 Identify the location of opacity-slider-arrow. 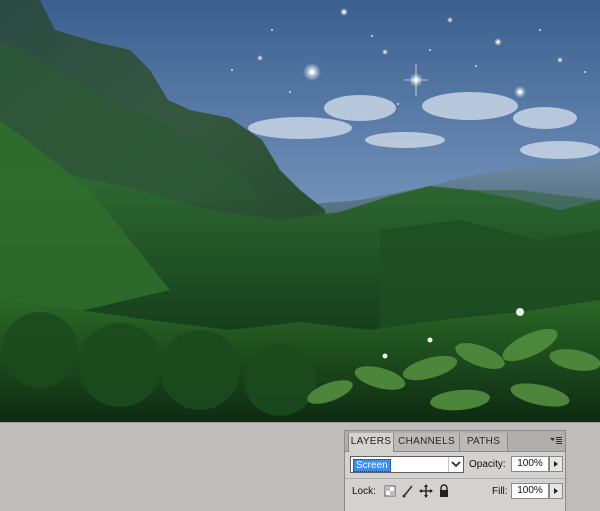
(556, 464).